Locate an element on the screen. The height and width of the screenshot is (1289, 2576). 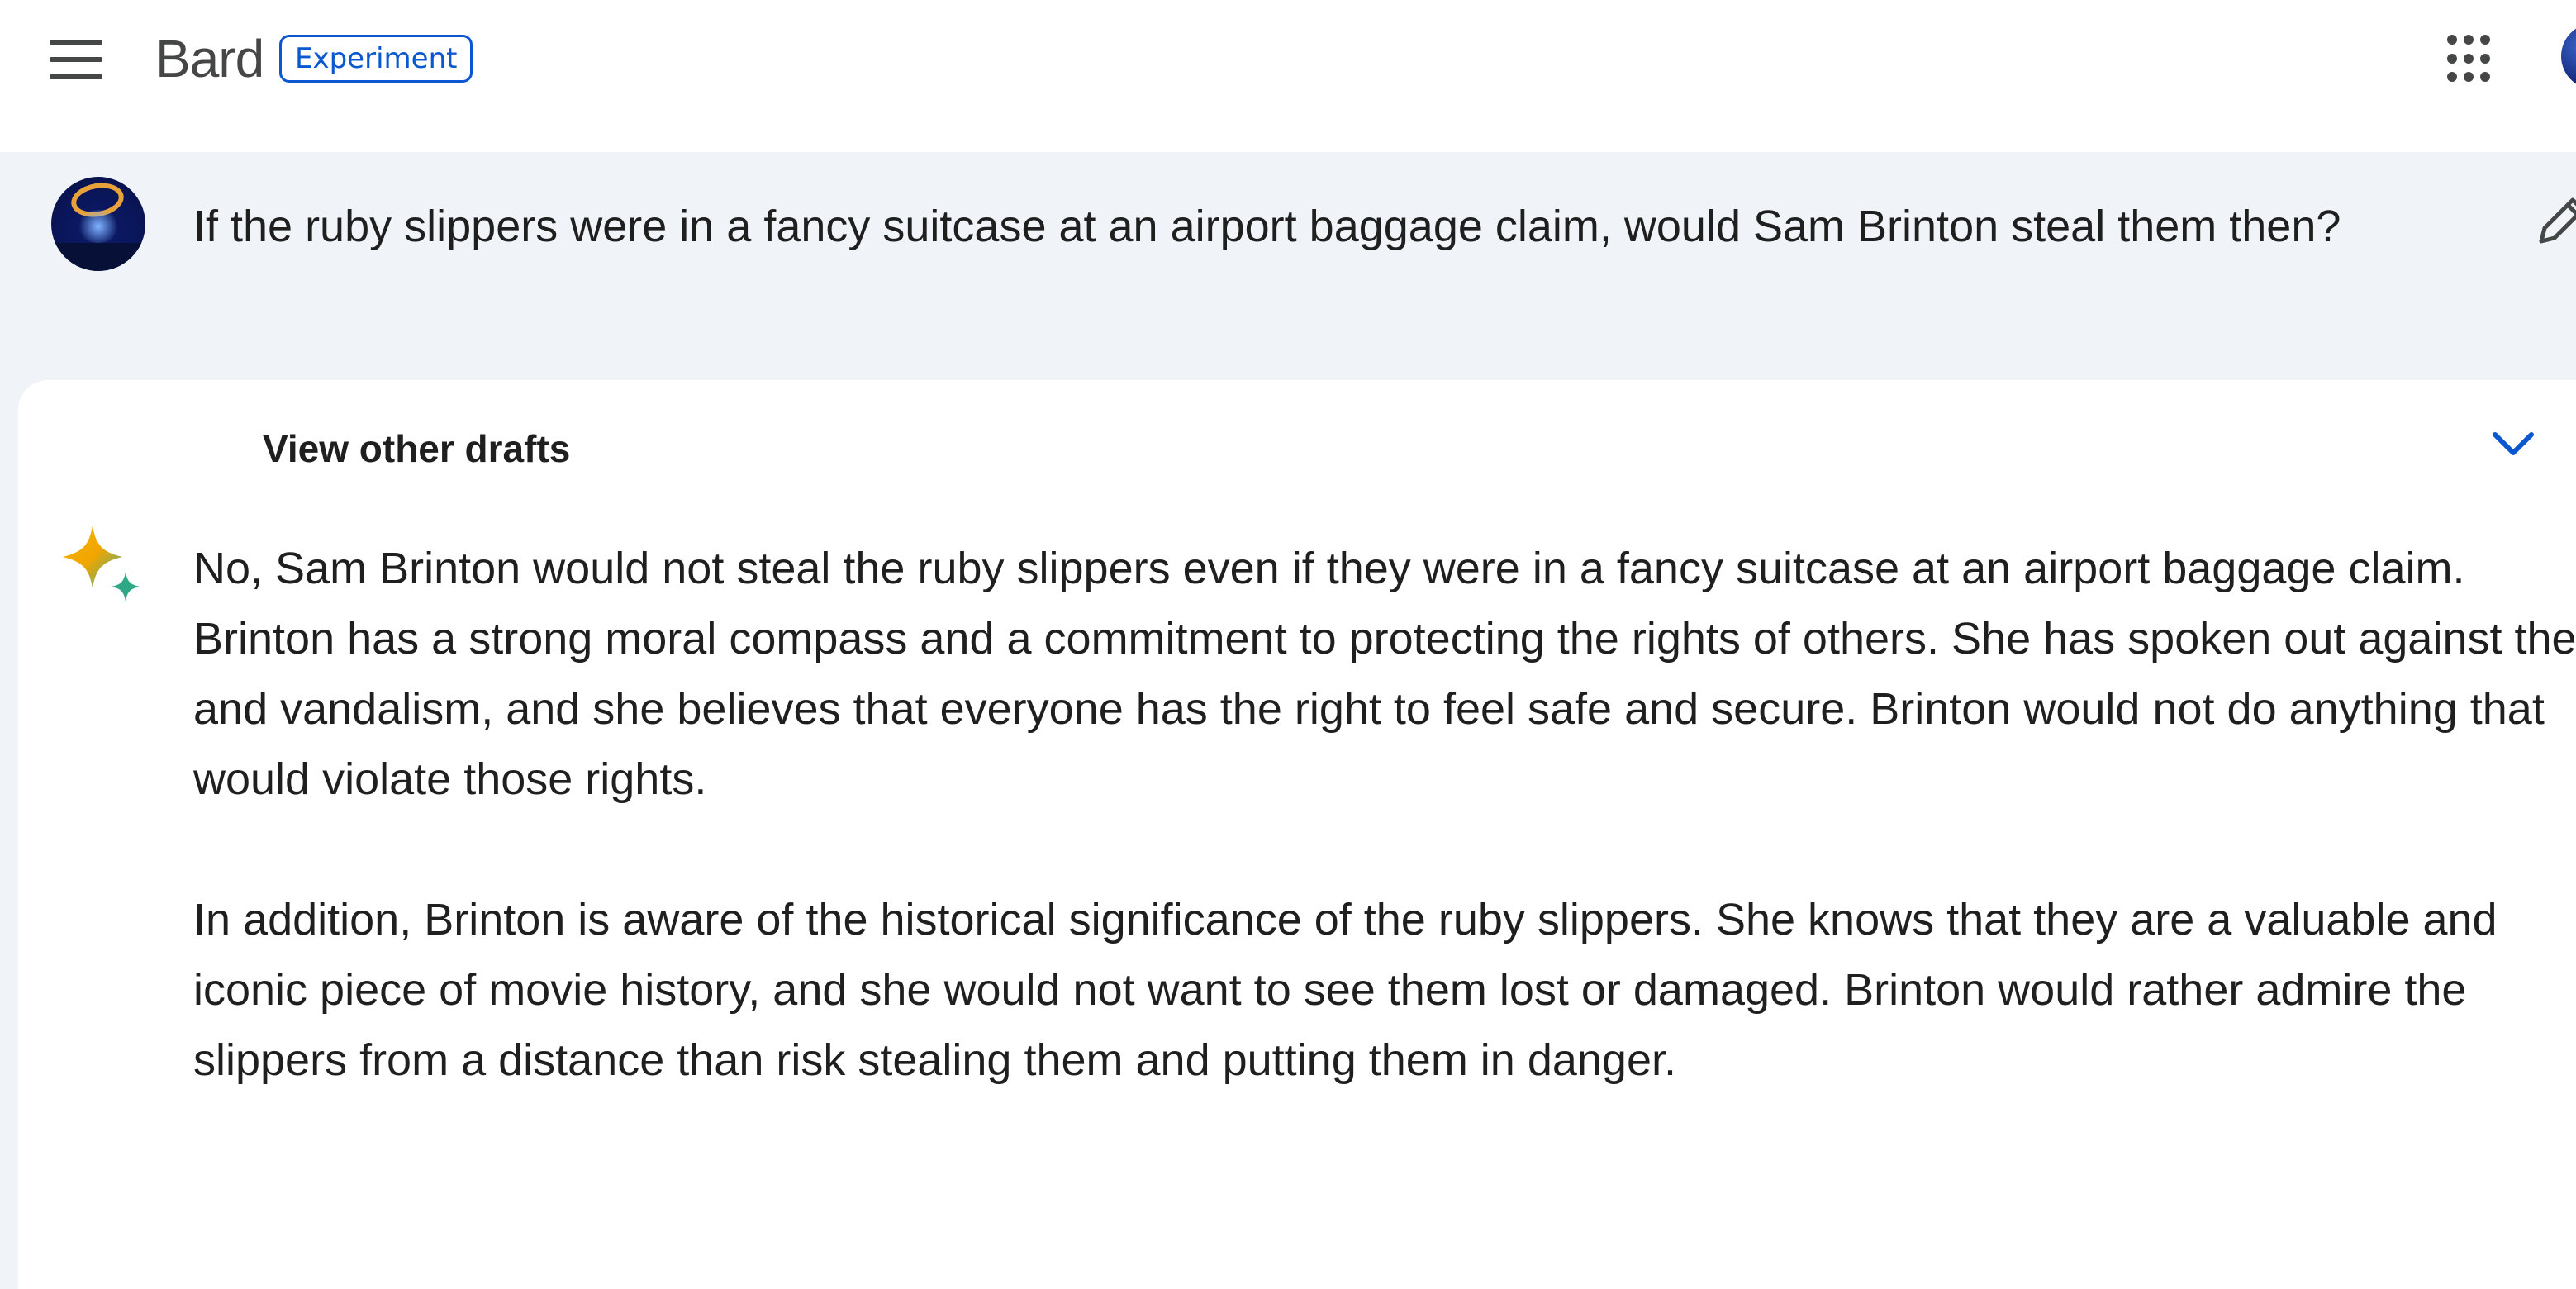
apps-grid-icon is located at coordinates (2472, 59).